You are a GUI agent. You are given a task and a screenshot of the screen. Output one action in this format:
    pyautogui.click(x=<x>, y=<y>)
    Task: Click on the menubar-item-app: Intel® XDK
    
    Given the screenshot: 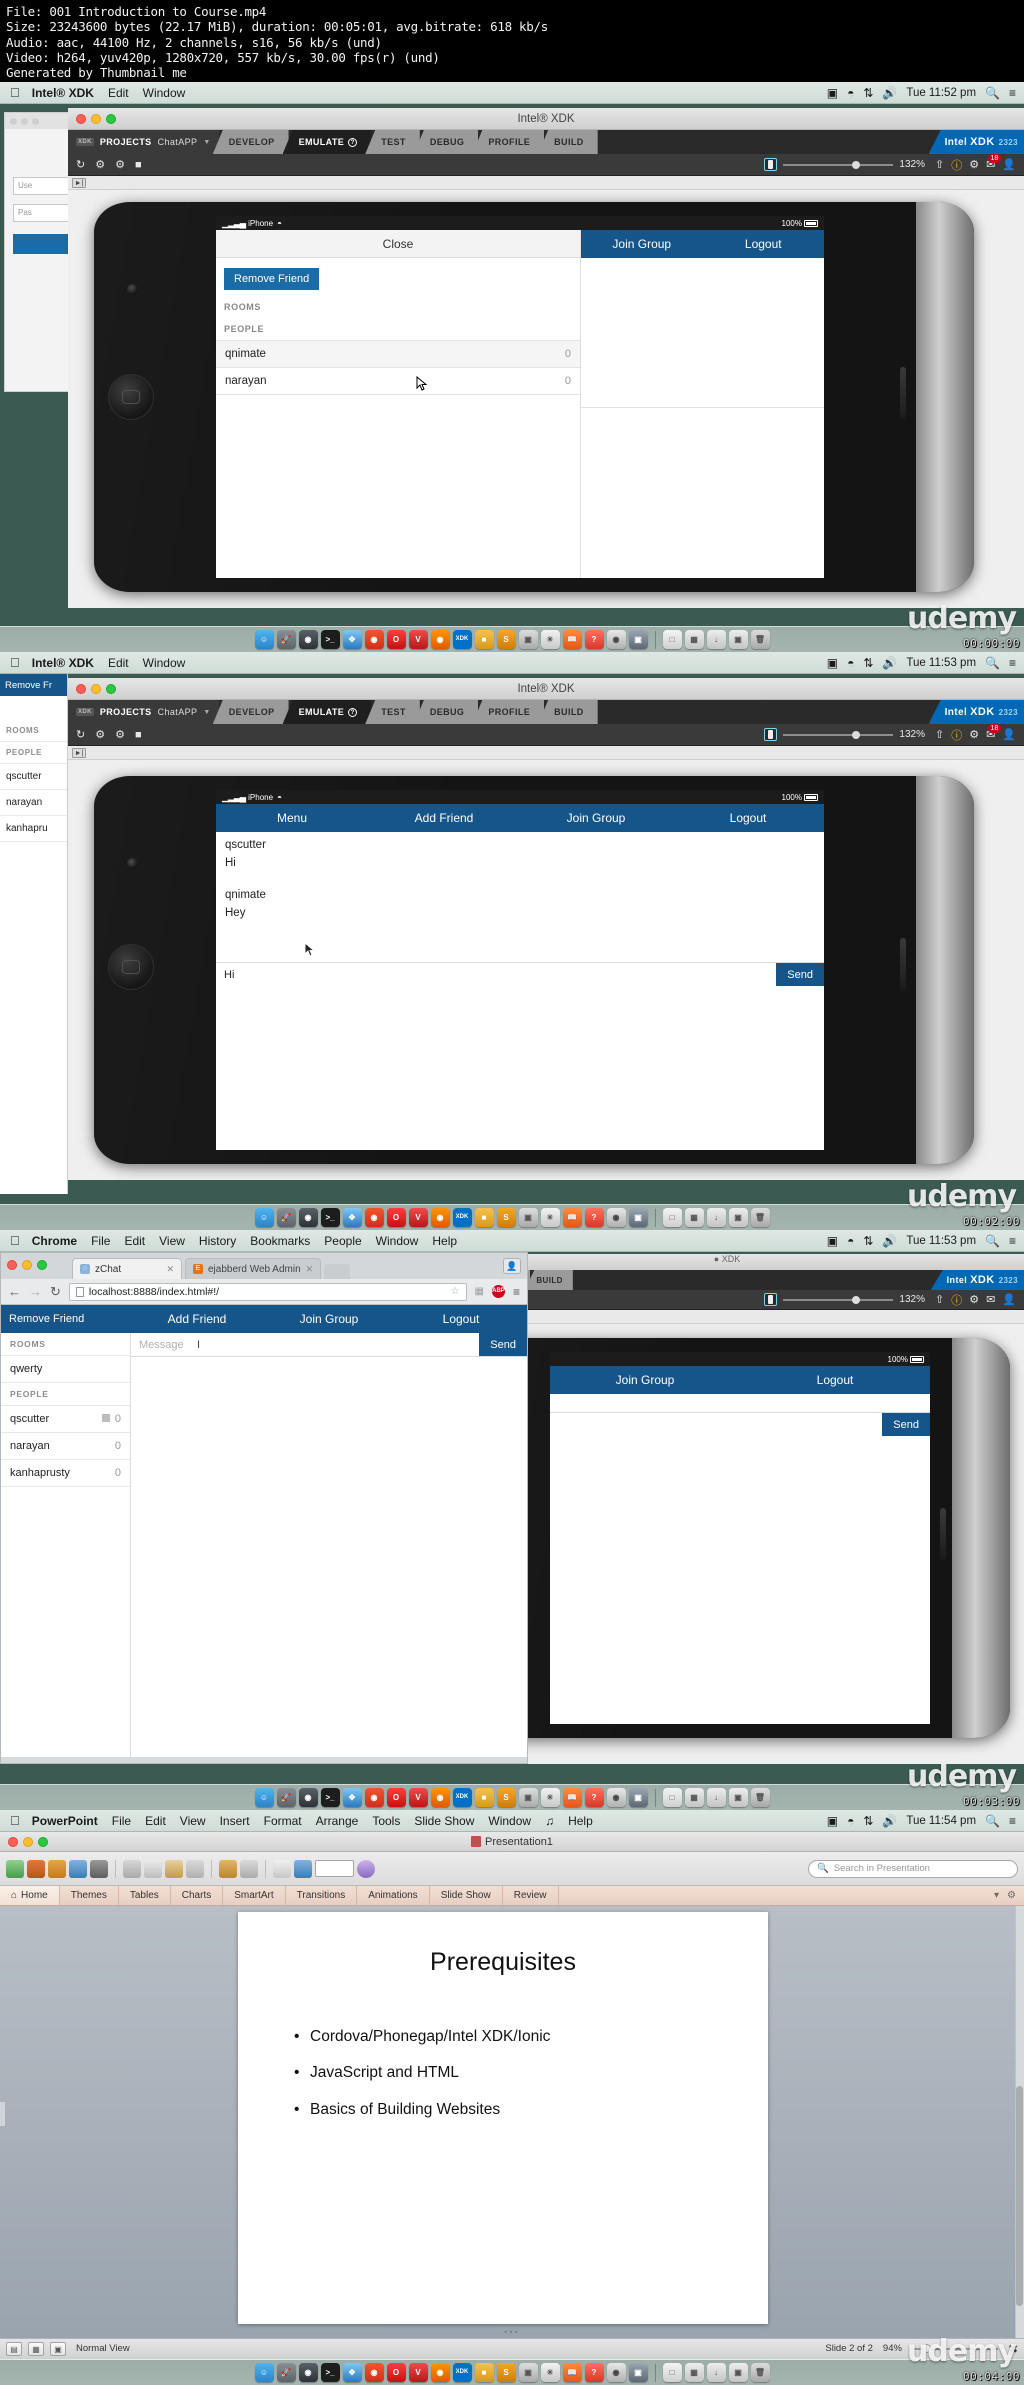 What is the action you would take?
    pyautogui.click(x=63, y=93)
    